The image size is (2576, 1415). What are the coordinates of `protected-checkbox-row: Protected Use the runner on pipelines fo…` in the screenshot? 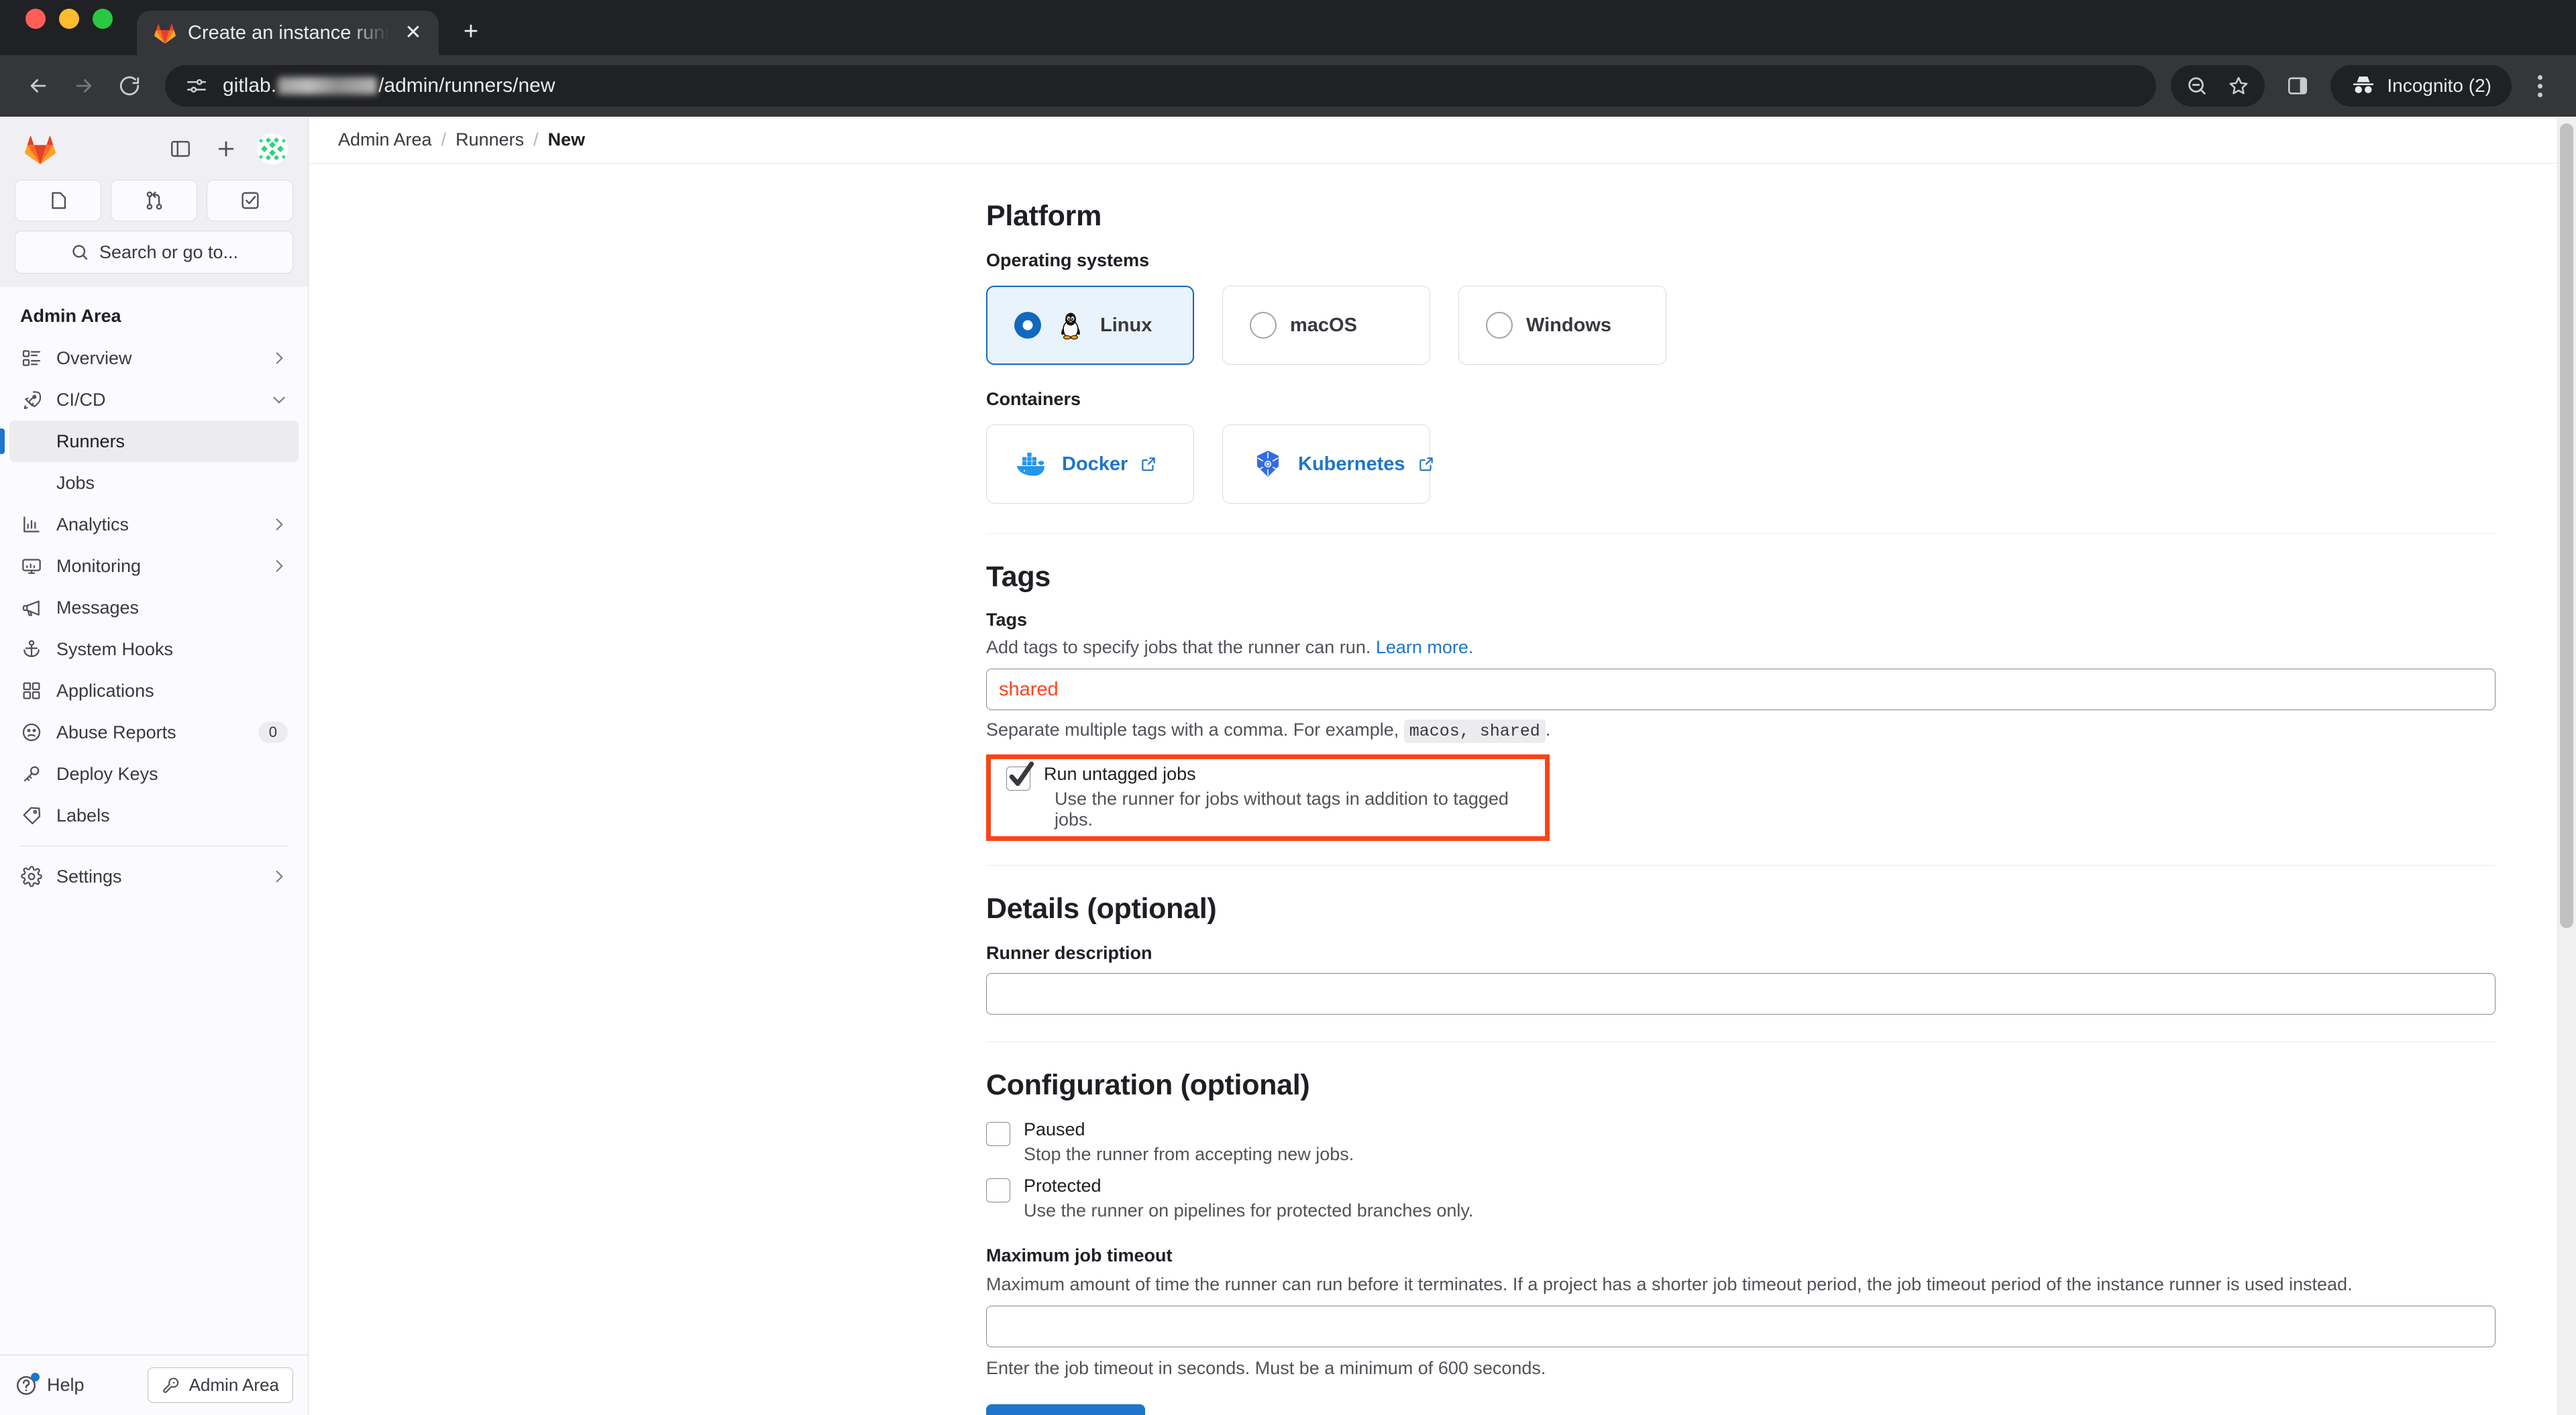 It's located at (1741, 1198).